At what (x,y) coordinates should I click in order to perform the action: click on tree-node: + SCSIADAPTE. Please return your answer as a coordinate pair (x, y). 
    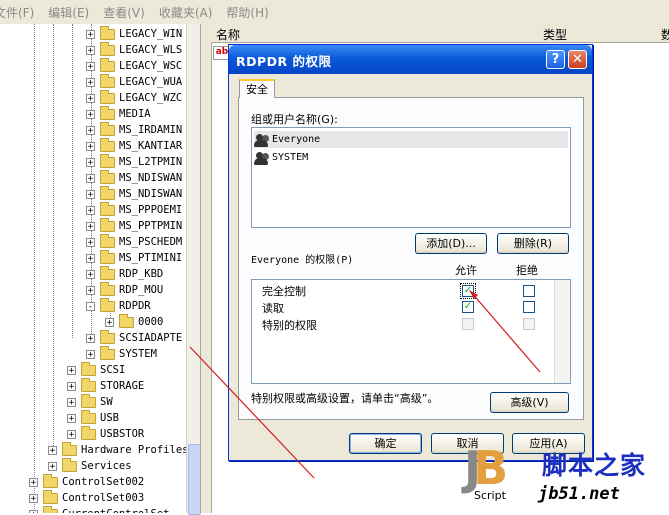
    Looking at the image, I should click on (134, 337).